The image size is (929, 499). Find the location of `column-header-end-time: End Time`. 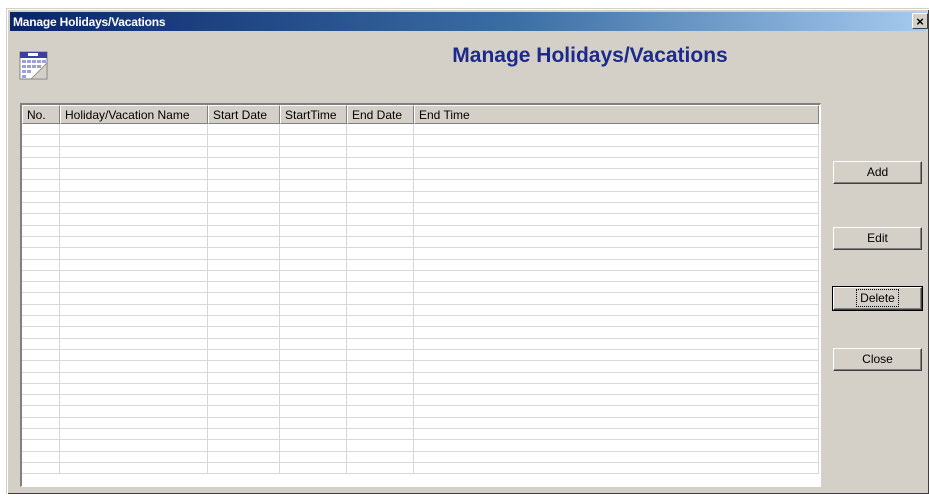

column-header-end-time: End Time is located at coordinates (616, 114).